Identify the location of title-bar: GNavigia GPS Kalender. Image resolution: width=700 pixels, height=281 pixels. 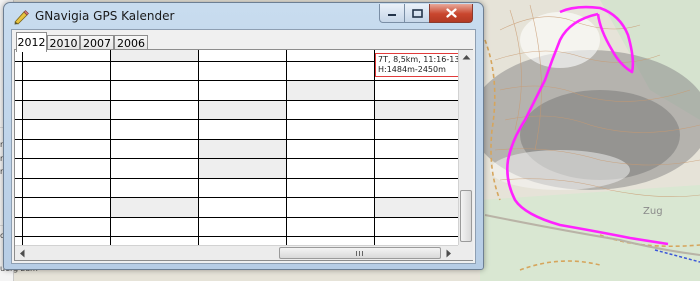
(243, 16).